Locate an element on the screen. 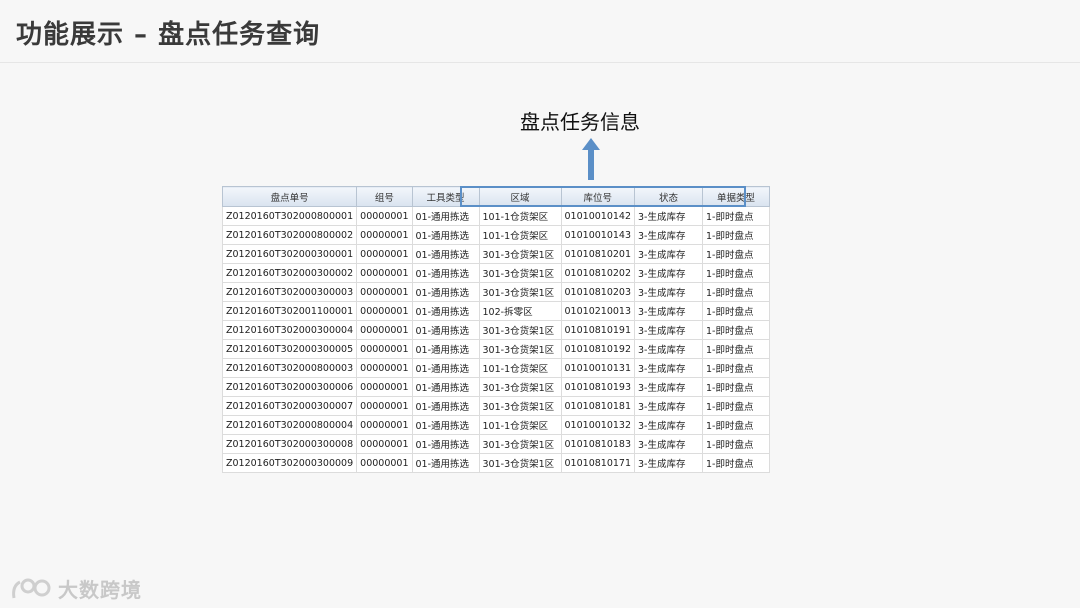 The image size is (1080, 608). table-cell: Z0120160T302000300006 is located at coordinates (289, 387).